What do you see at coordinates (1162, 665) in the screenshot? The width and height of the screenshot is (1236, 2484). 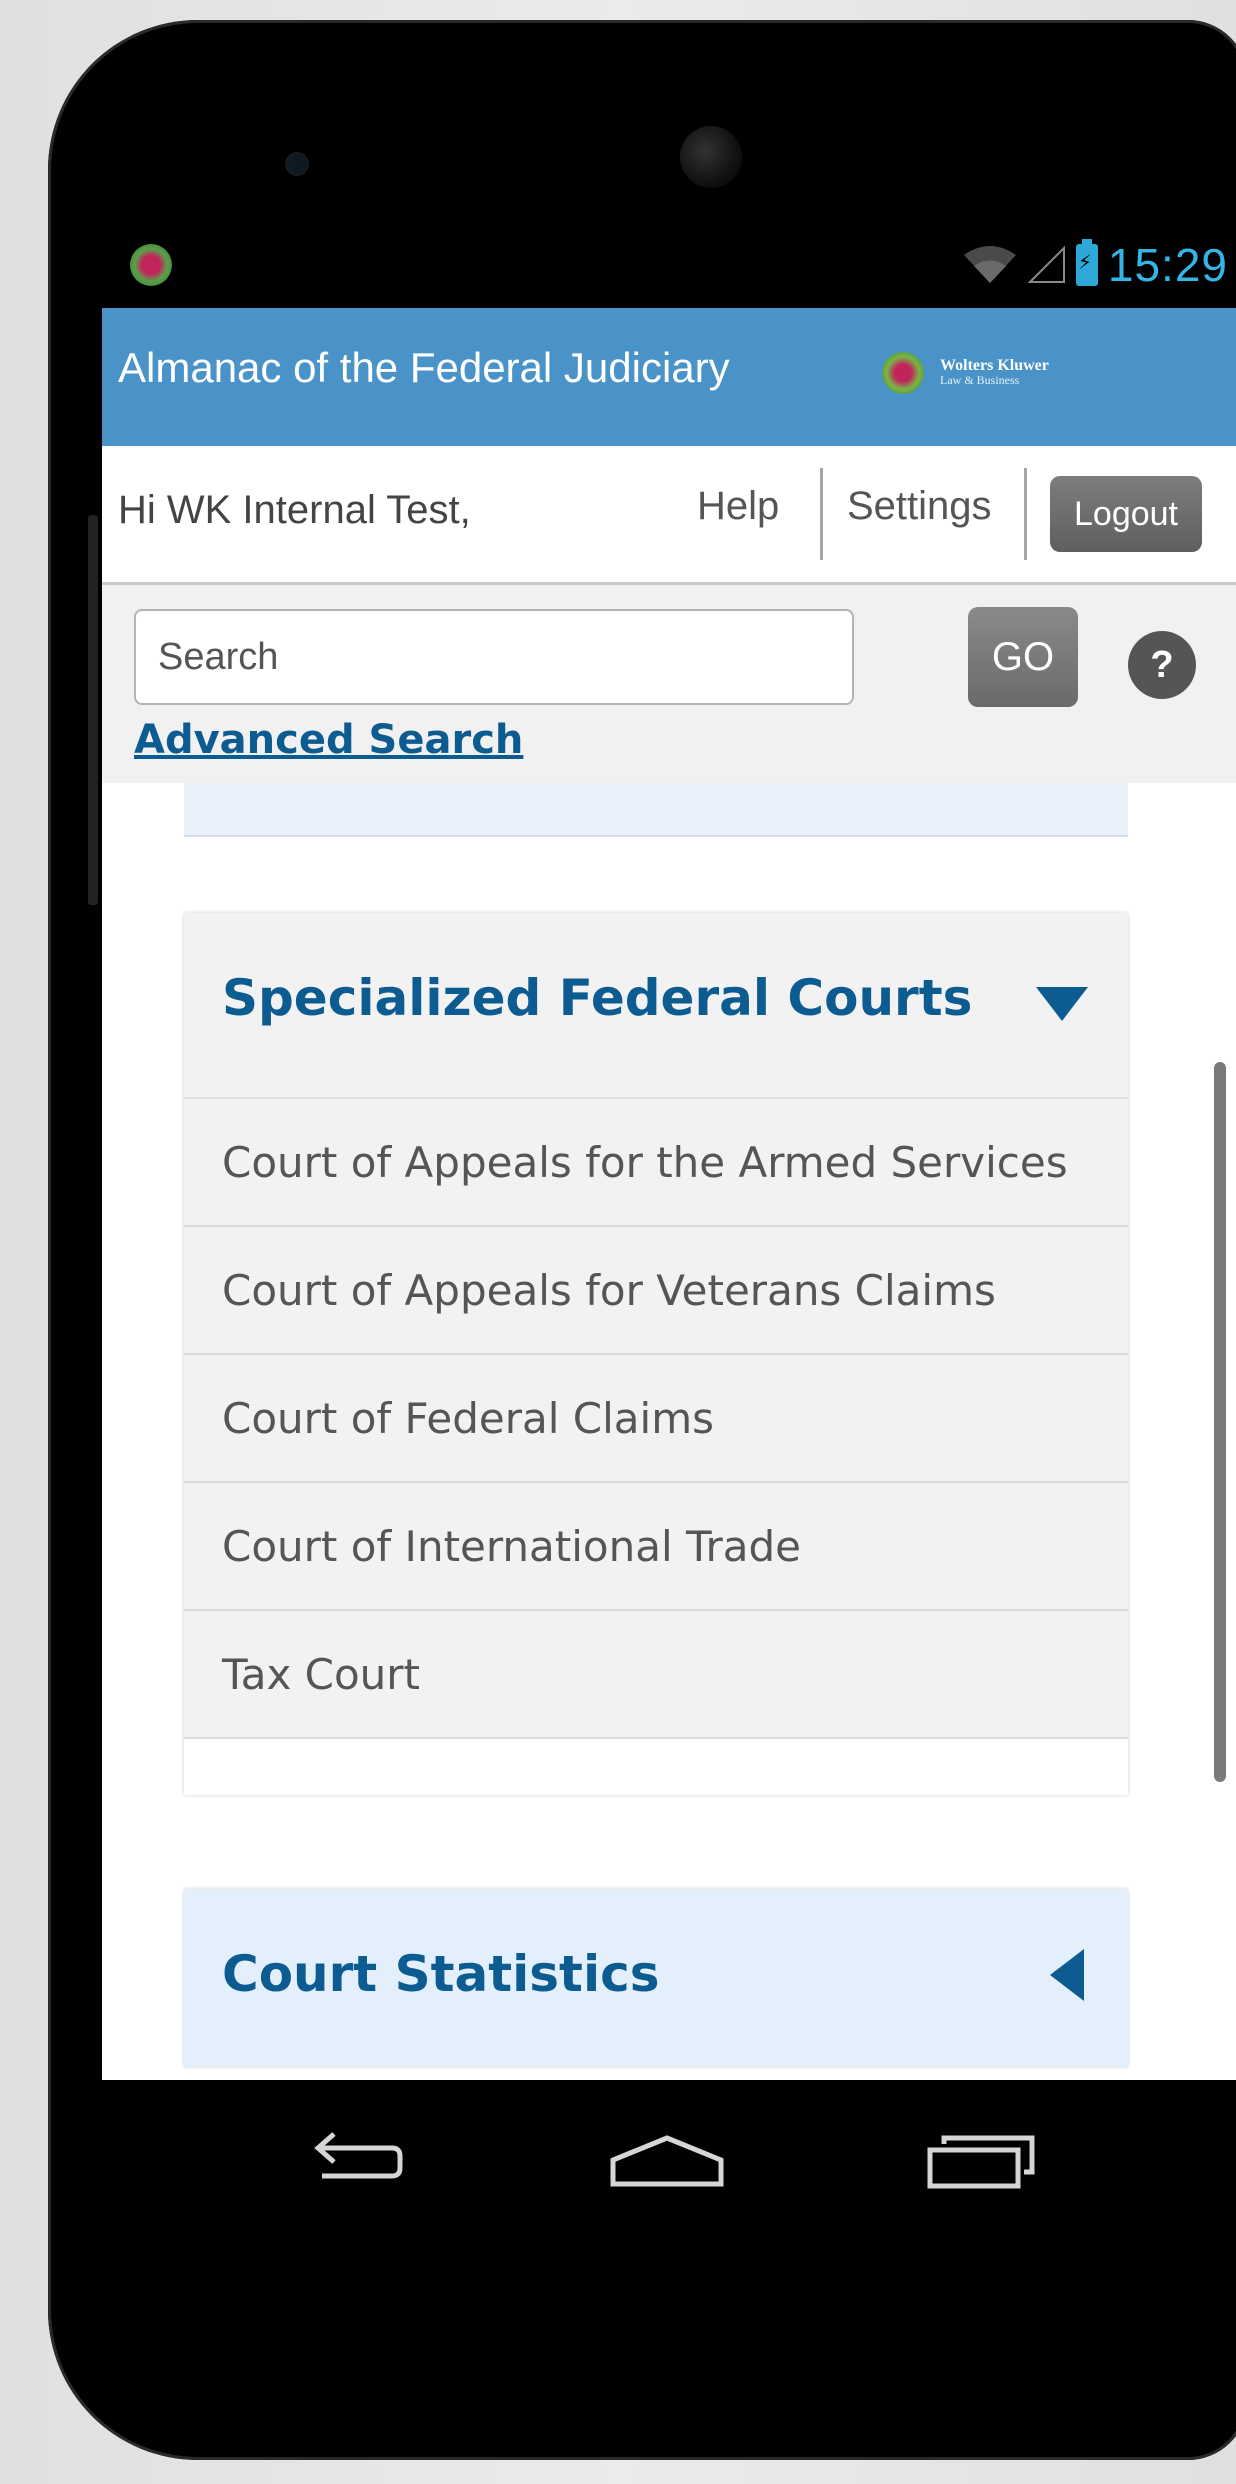 I see `search-help-icon: ?` at bounding box center [1162, 665].